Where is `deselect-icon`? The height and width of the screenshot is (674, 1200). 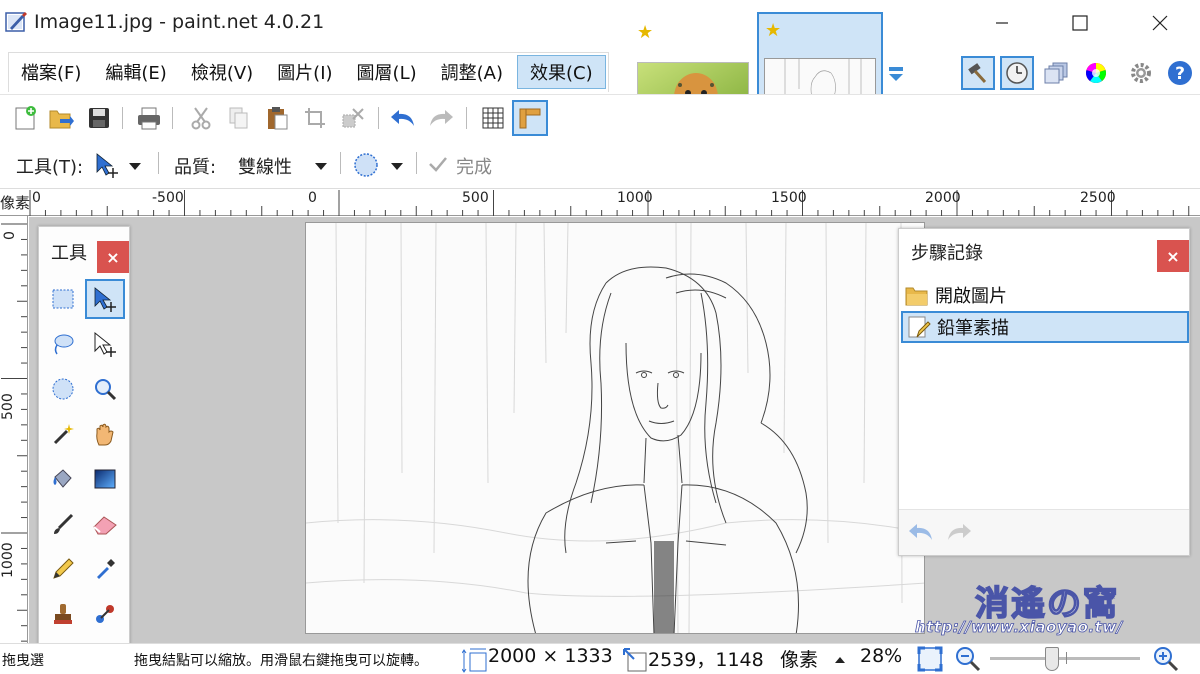
deselect-icon is located at coordinates (353, 118).